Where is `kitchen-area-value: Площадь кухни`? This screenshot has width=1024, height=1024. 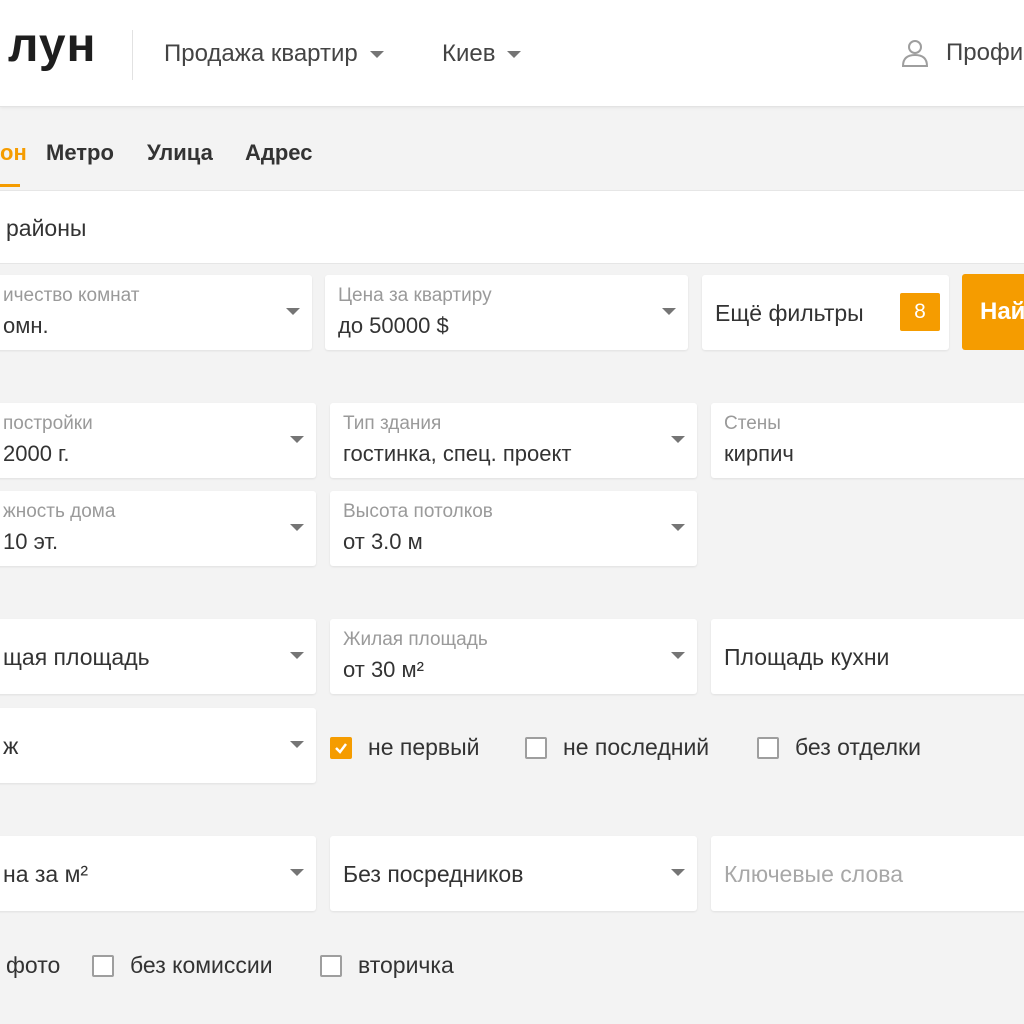 kitchen-area-value: Площадь кухни is located at coordinates (807, 657).